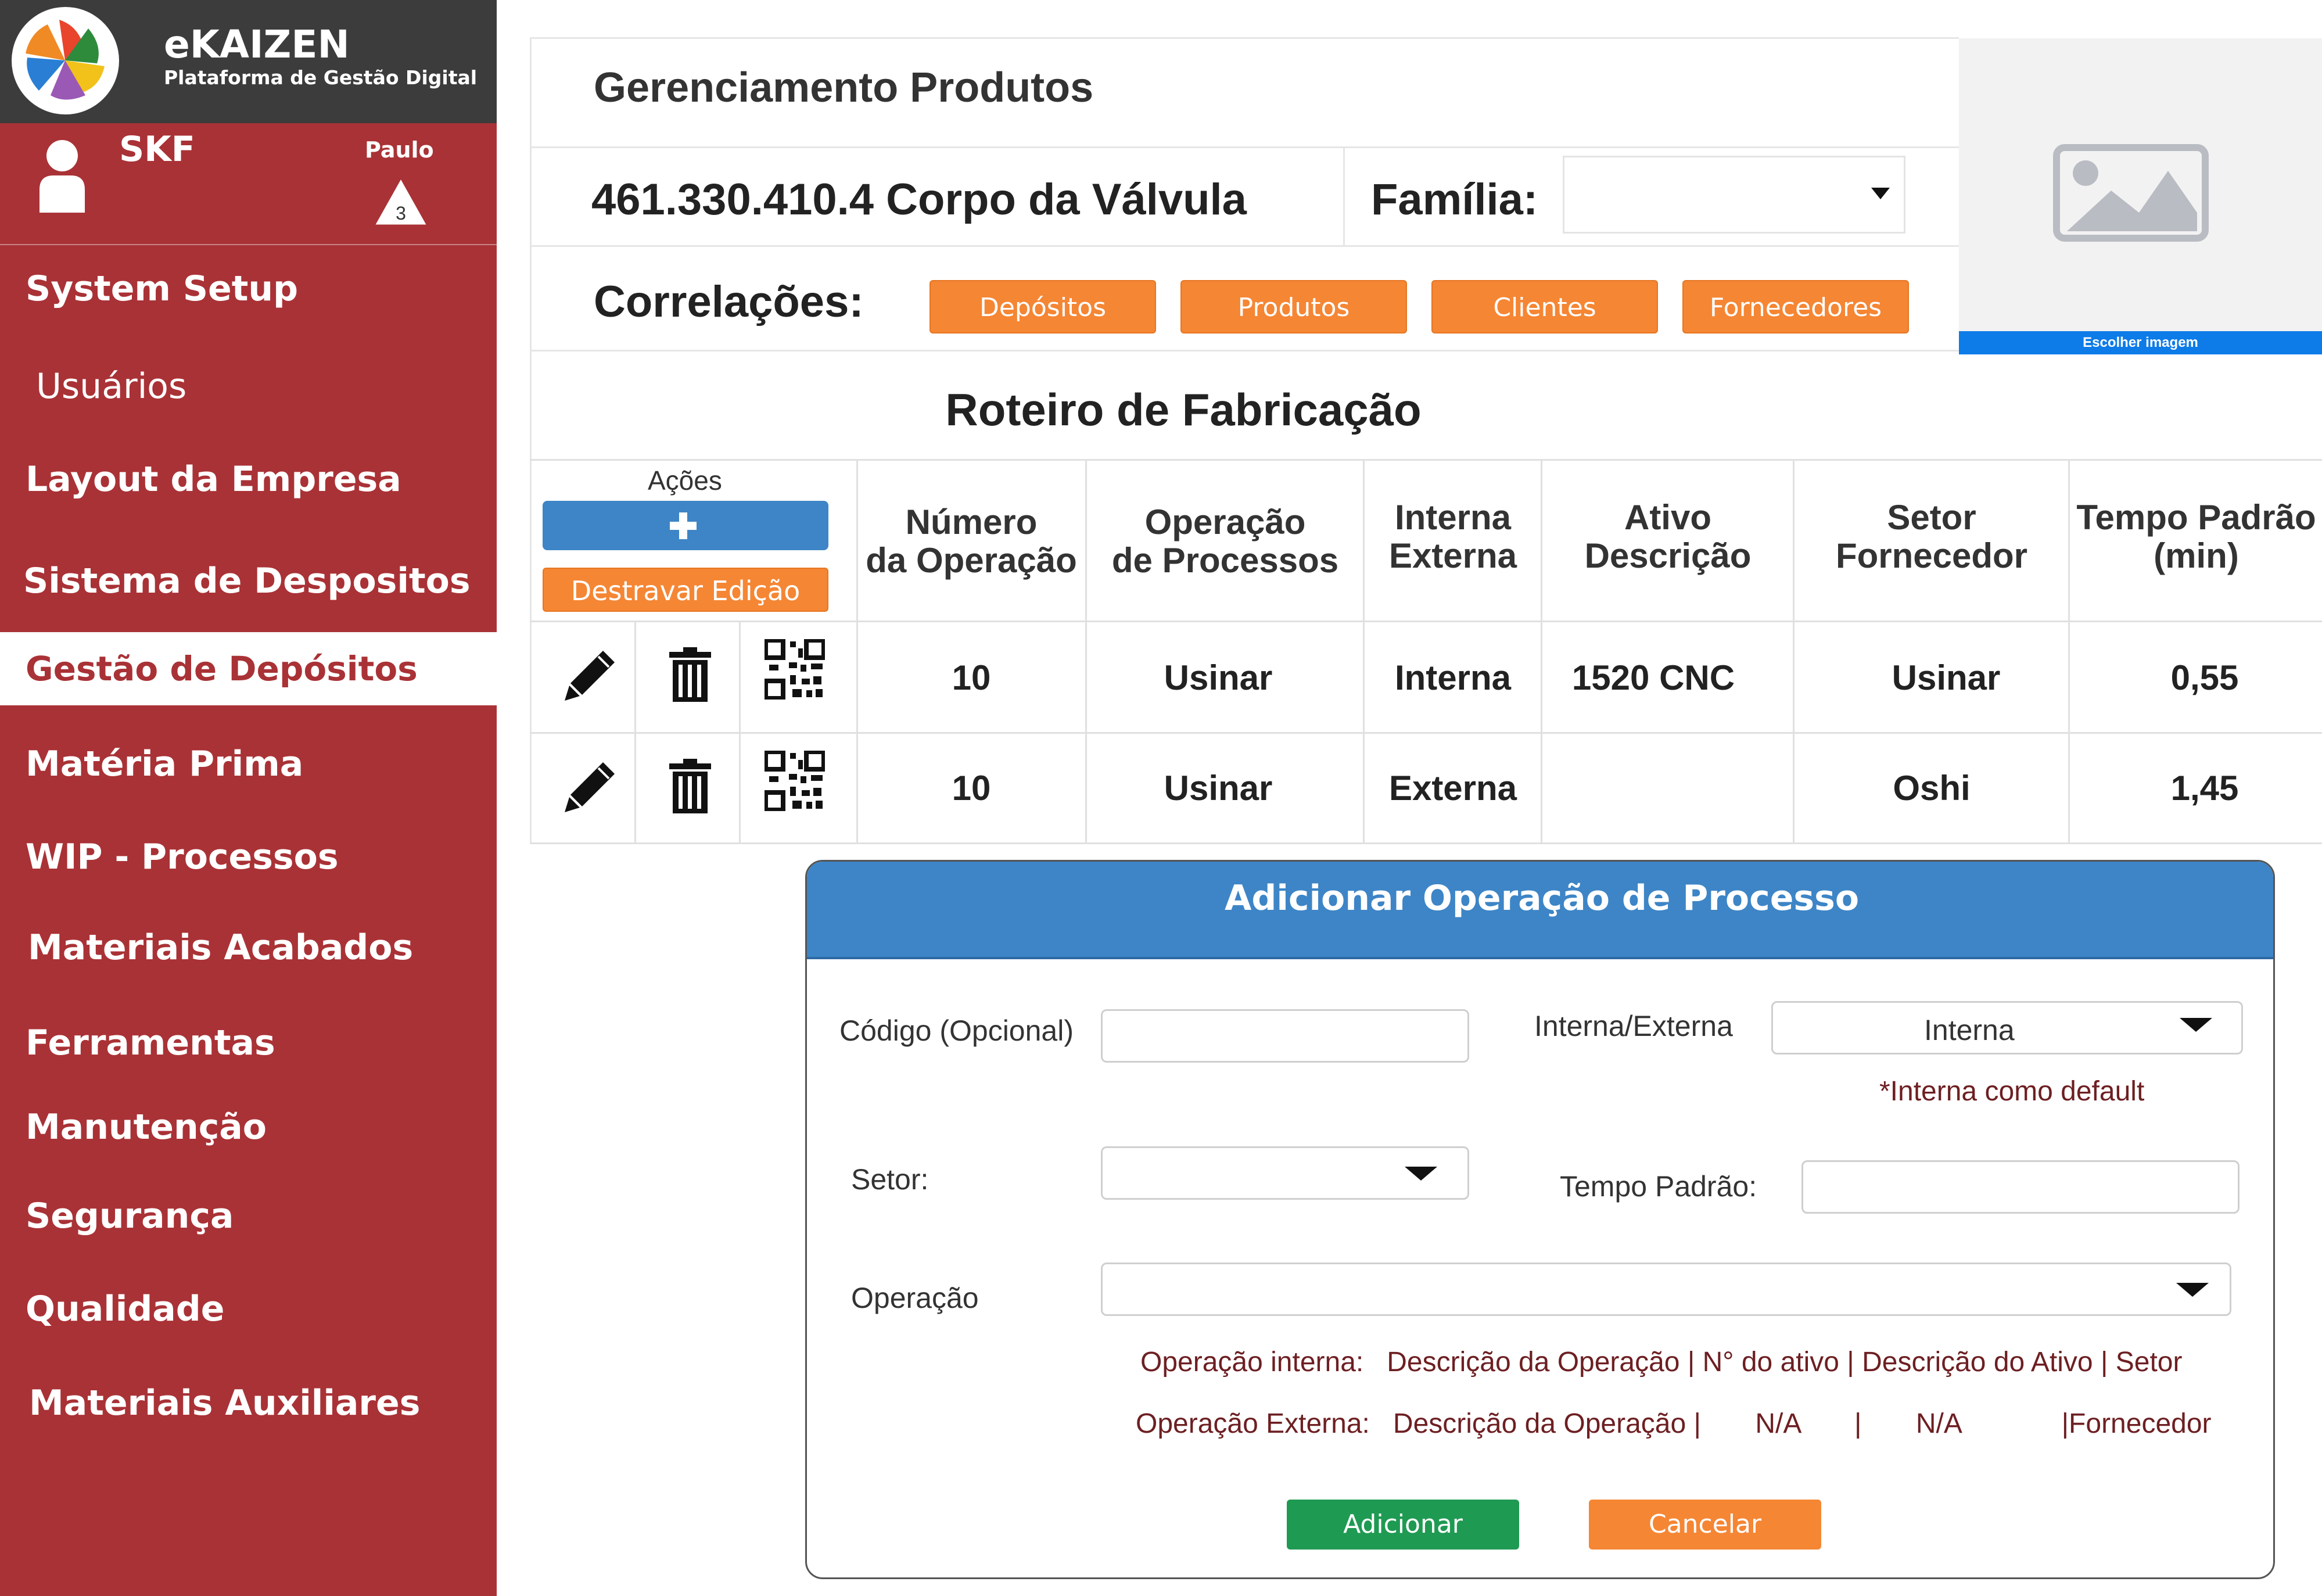 This screenshot has width=2322, height=1596. Describe the element at coordinates (248, 1127) in the screenshot. I see `sidebar-item-manutencao: Manutenção` at that location.